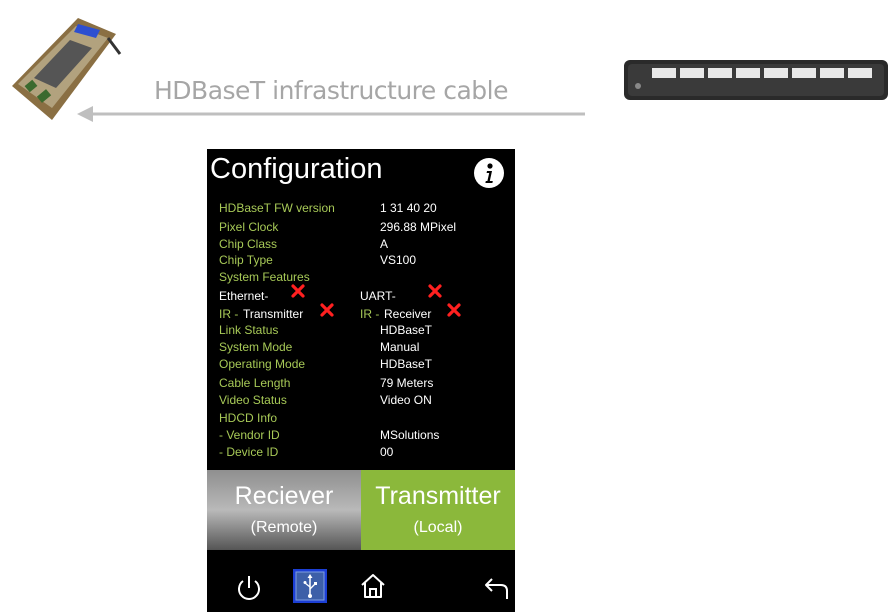  Describe the element at coordinates (496, 589) in the screenshot. I see `back-icon` at that location.